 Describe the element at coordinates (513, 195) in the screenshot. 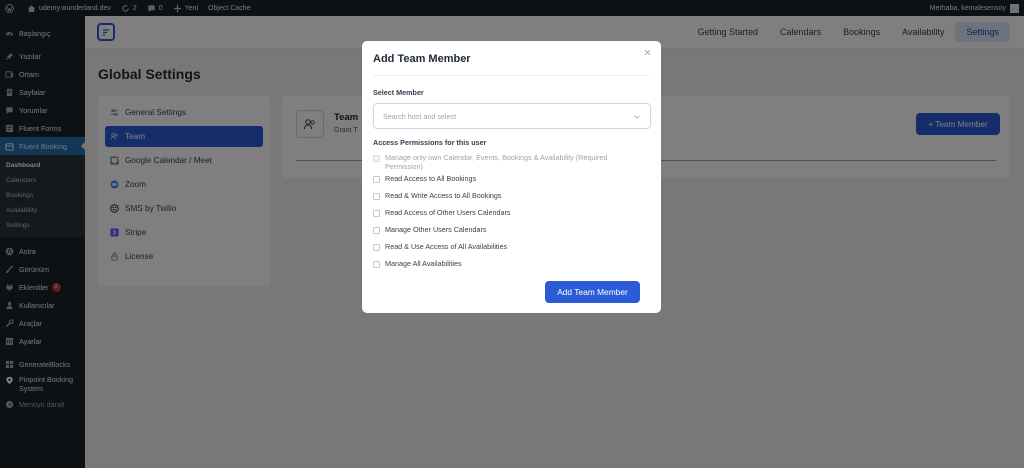

I see `permission-read-write-all-bookings: Read & Write Access to All Bookings` at that location.